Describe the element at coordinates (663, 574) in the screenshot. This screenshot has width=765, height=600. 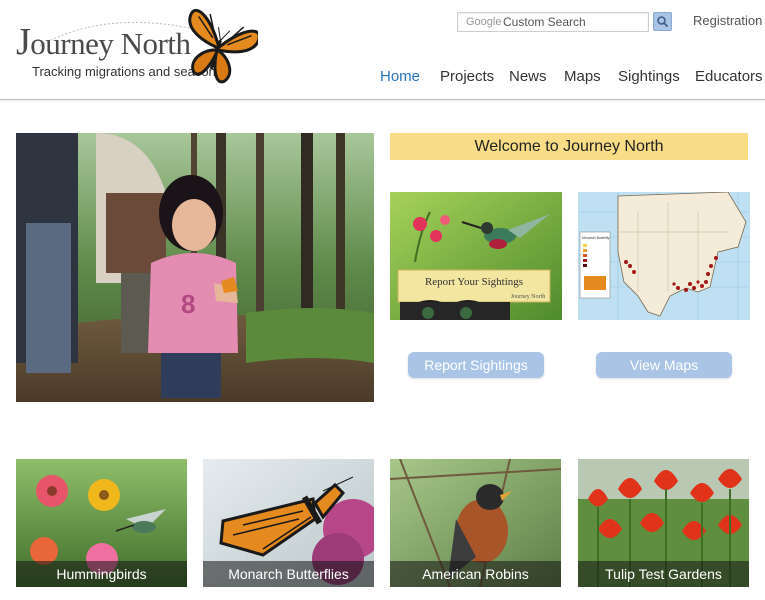
I see `tile-caption-tulip-test-gardens: Tulip Test Gardens` at that location.